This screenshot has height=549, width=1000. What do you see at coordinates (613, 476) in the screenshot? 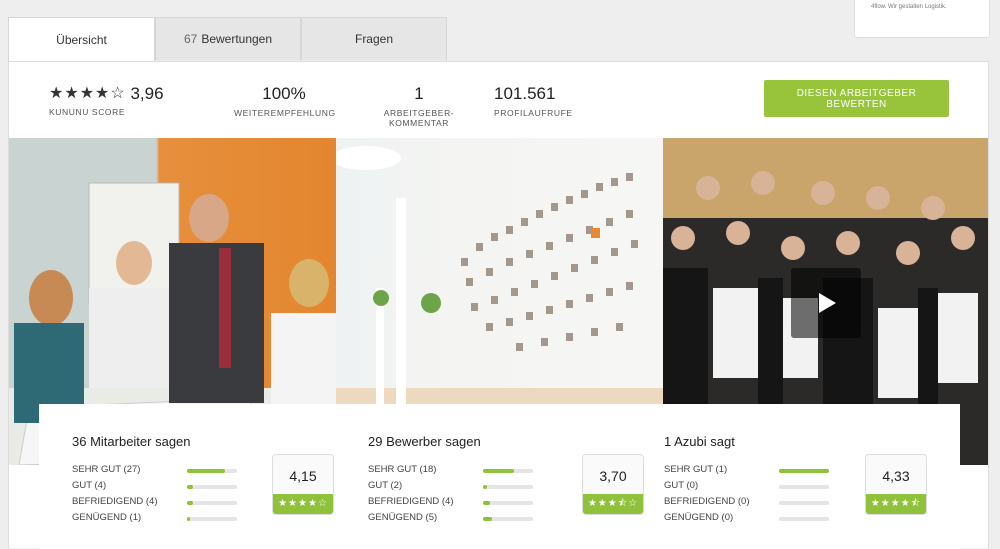
I see `rating-score-value: 3,70` at bounding box center [613, 476].